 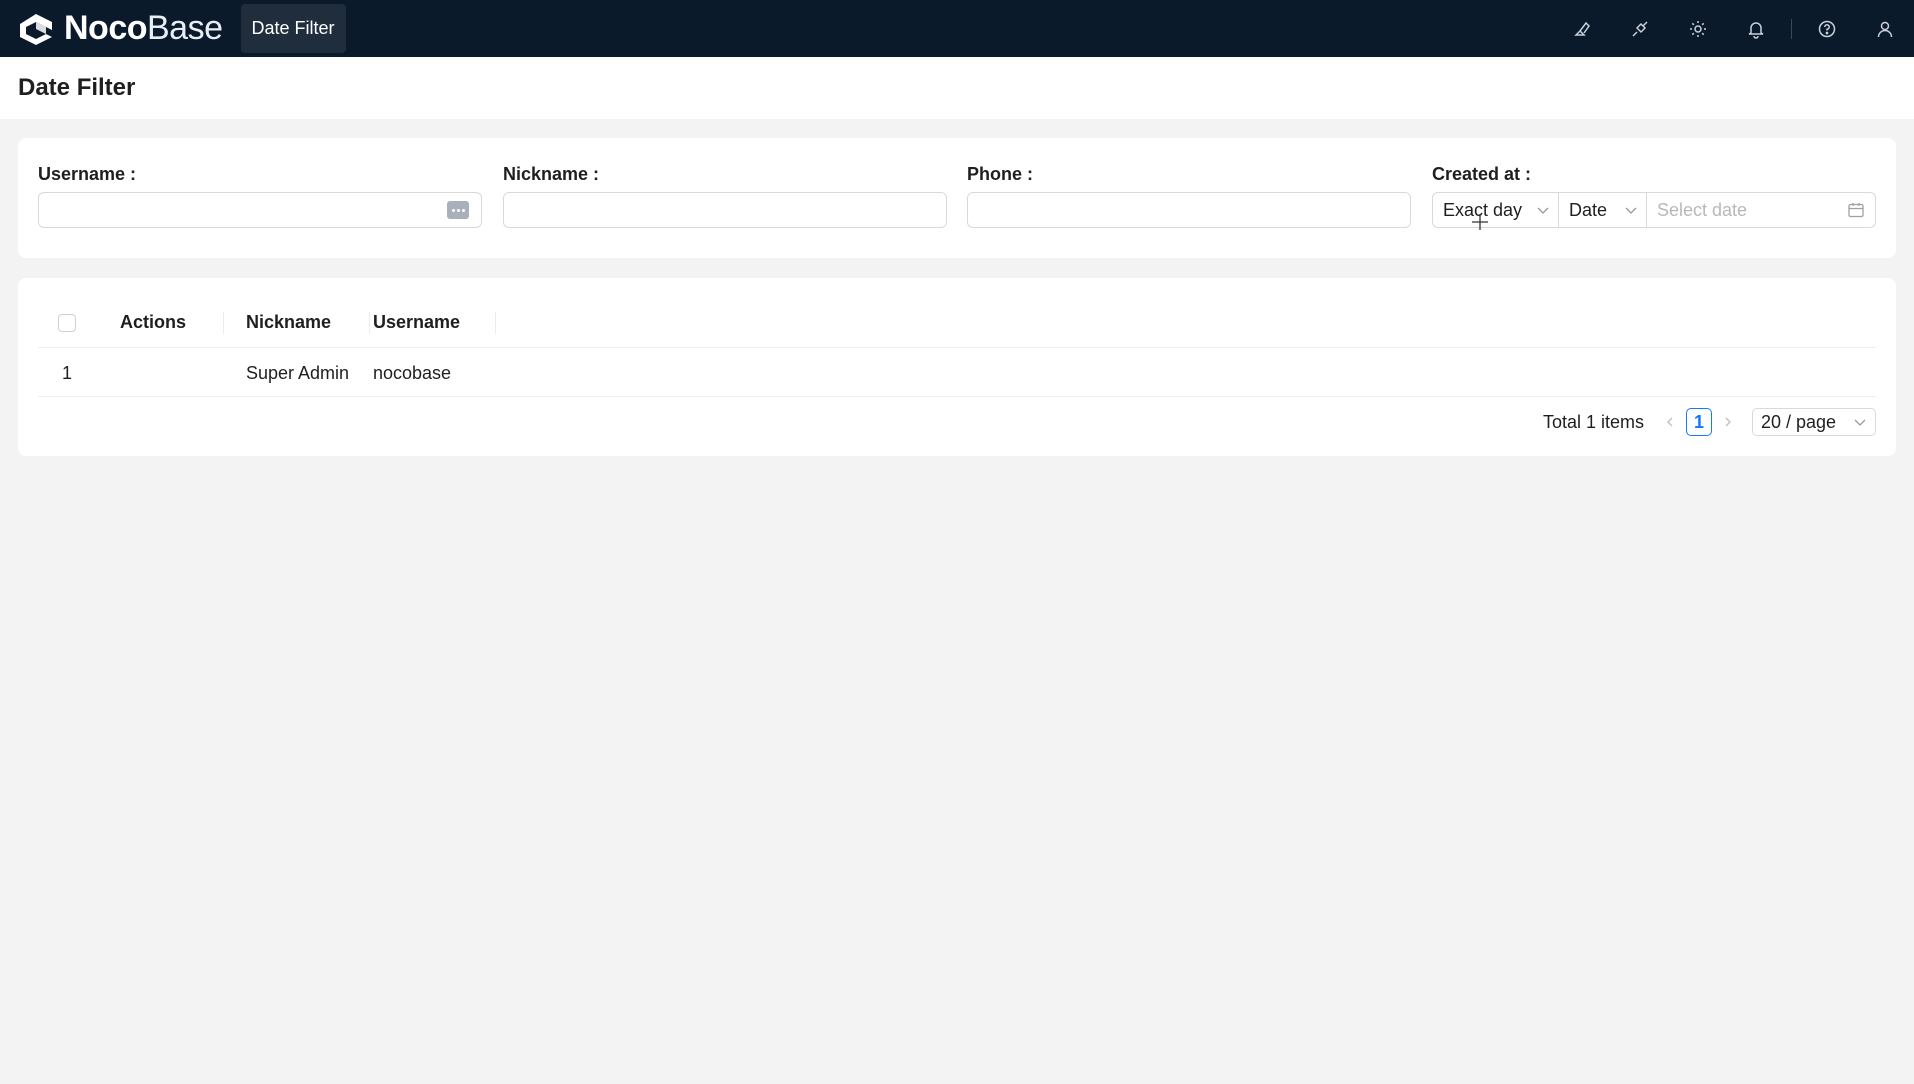 What do you see at coordinates (1482, 174) in the screenshot?
I see `created-at-label: Created at :` at bounding box center [1482, 174].